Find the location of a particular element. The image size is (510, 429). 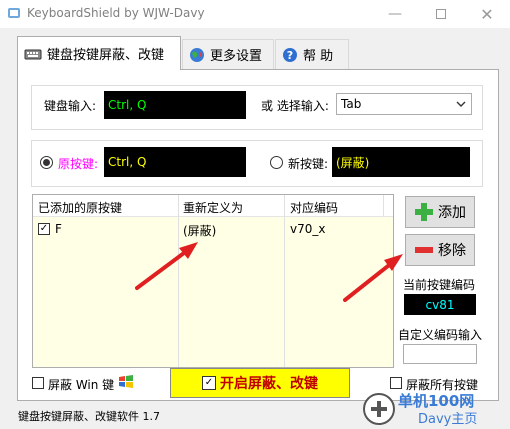

remove-button-label: 移除 is located at coordinates (452, 251).